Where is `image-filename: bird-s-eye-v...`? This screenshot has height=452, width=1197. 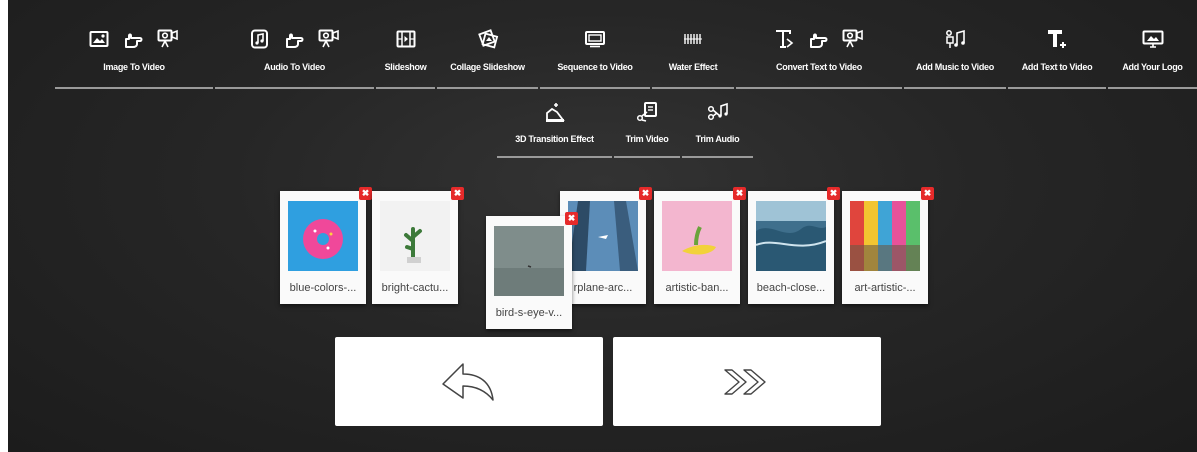
image-filename: bird-s-eye-v... is located at coordinates (529, 313).